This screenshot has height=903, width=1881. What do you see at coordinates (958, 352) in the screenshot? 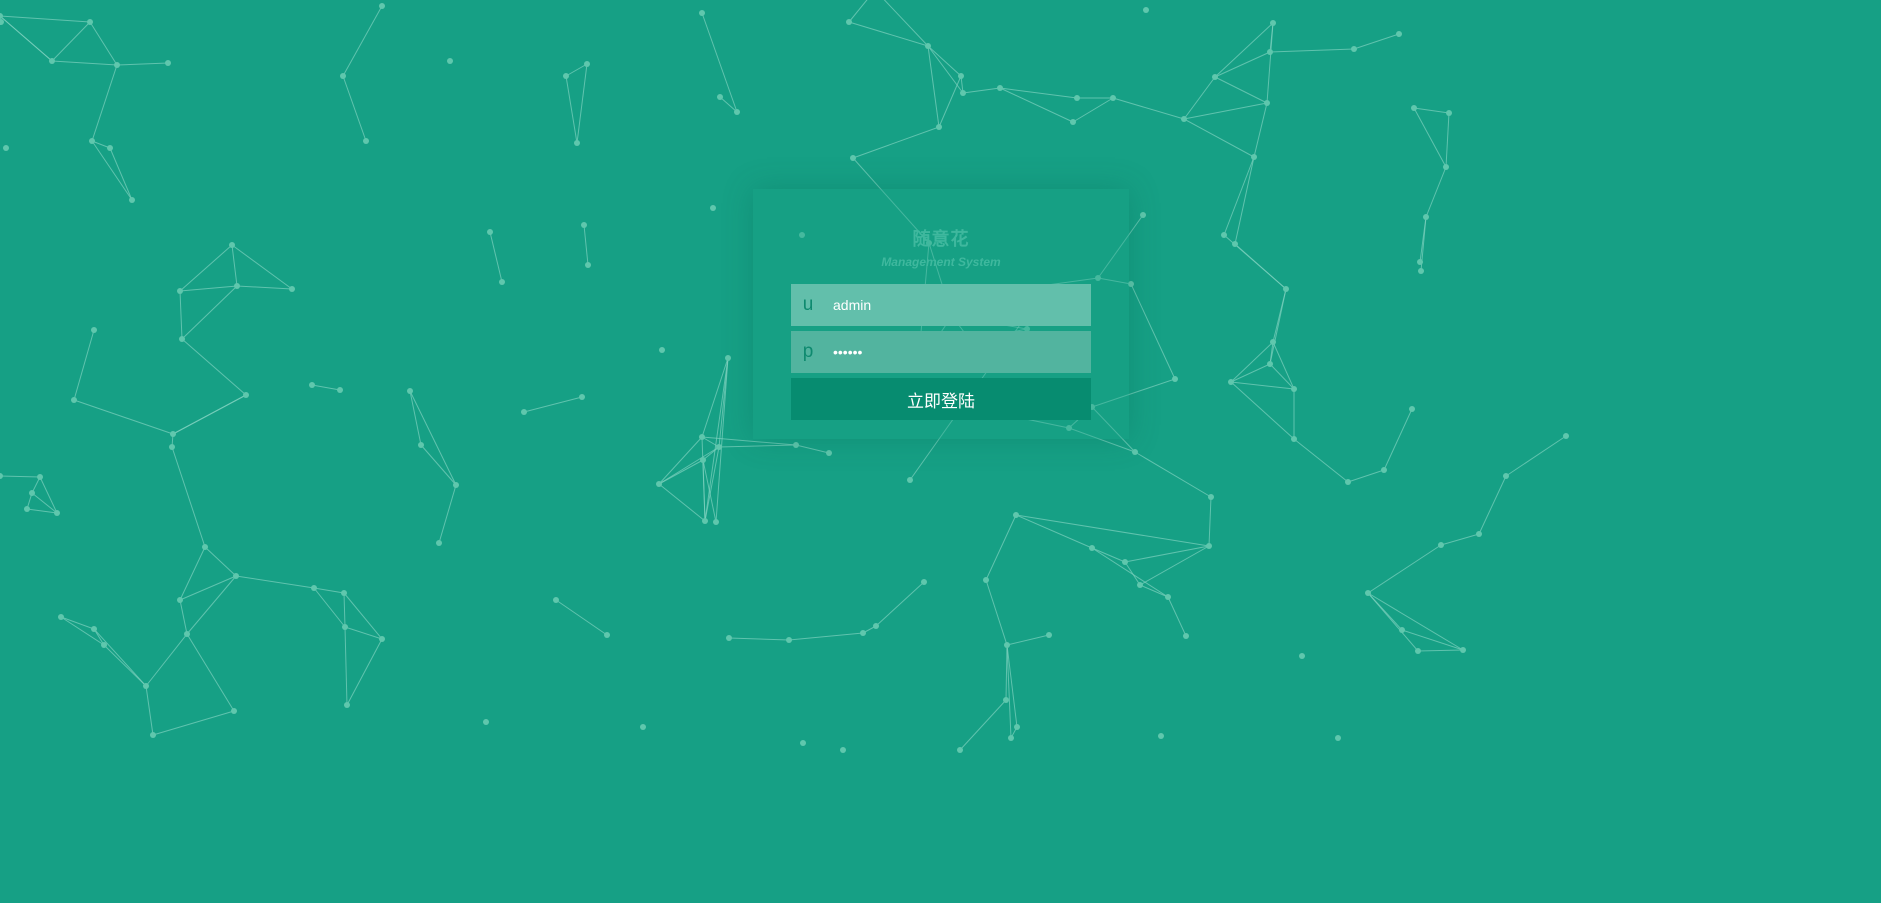
I see `password-input` at bounding box center [958, 352].